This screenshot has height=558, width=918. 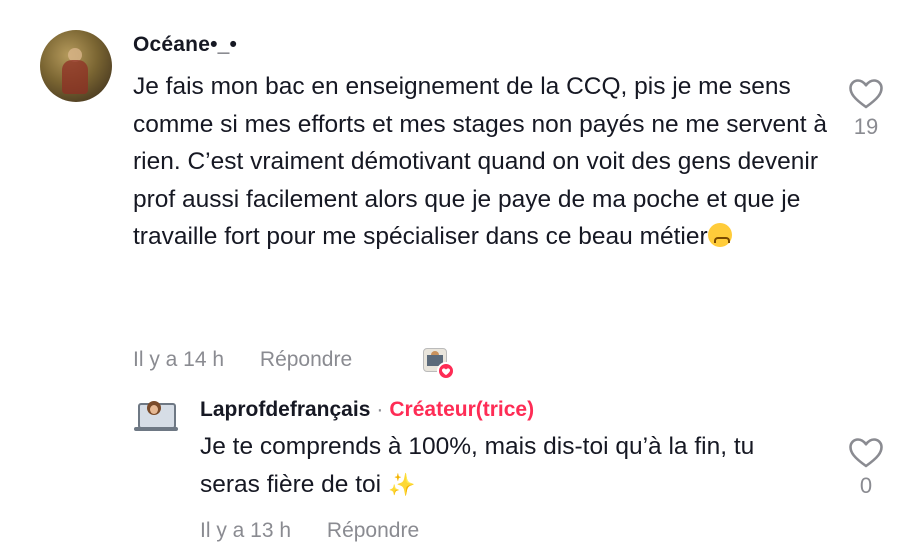 I want to click on creator-liked-indicator, so click(x=439, y=364).